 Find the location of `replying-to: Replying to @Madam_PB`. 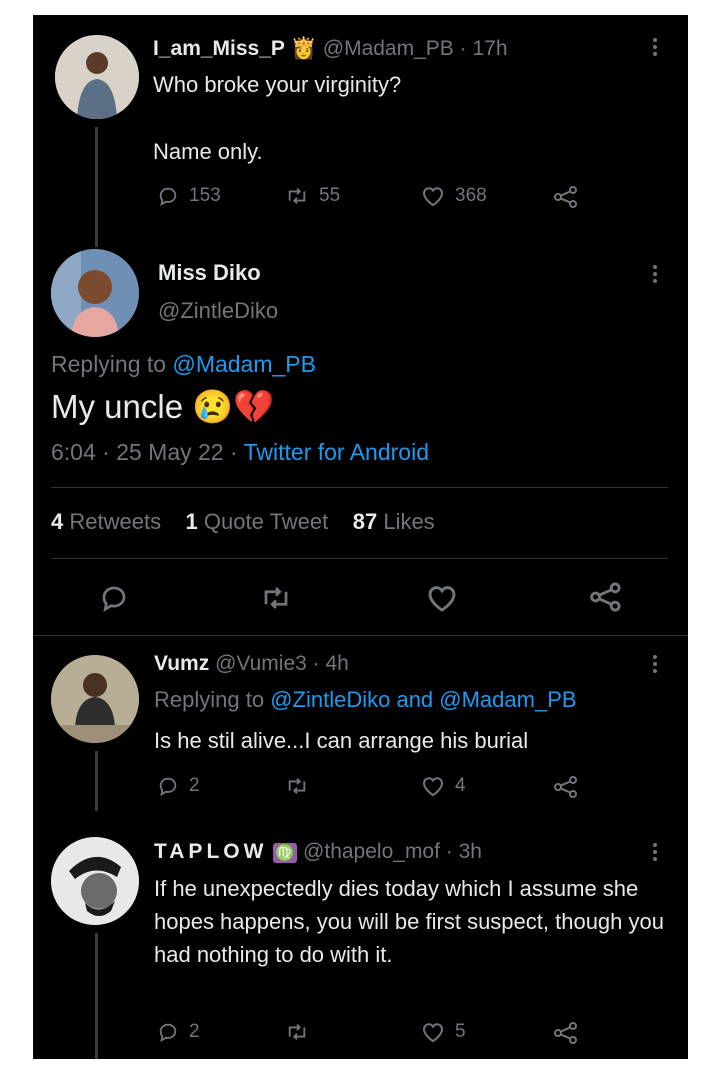

replying-to: Replying to @Madam_PB is located at coordinates (183, 364).